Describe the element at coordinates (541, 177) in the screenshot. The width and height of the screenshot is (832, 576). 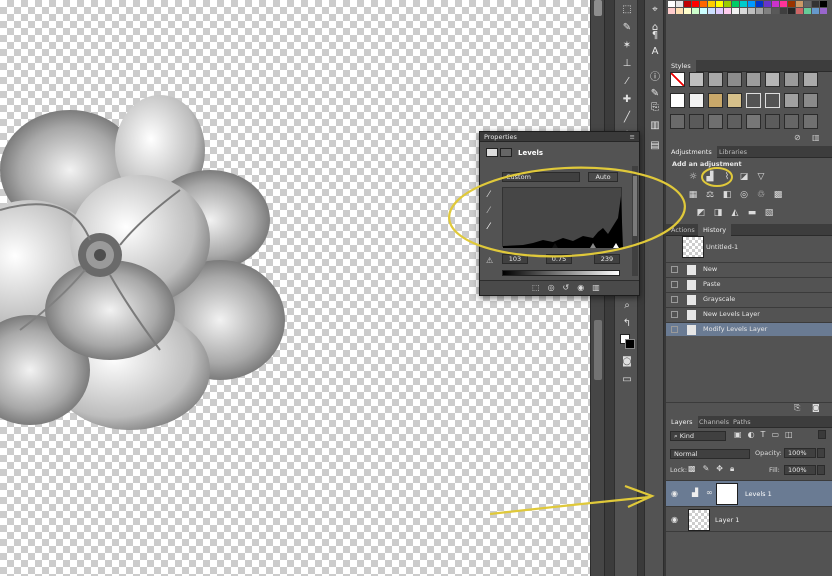
I see `preset-select: Custom` at that location.